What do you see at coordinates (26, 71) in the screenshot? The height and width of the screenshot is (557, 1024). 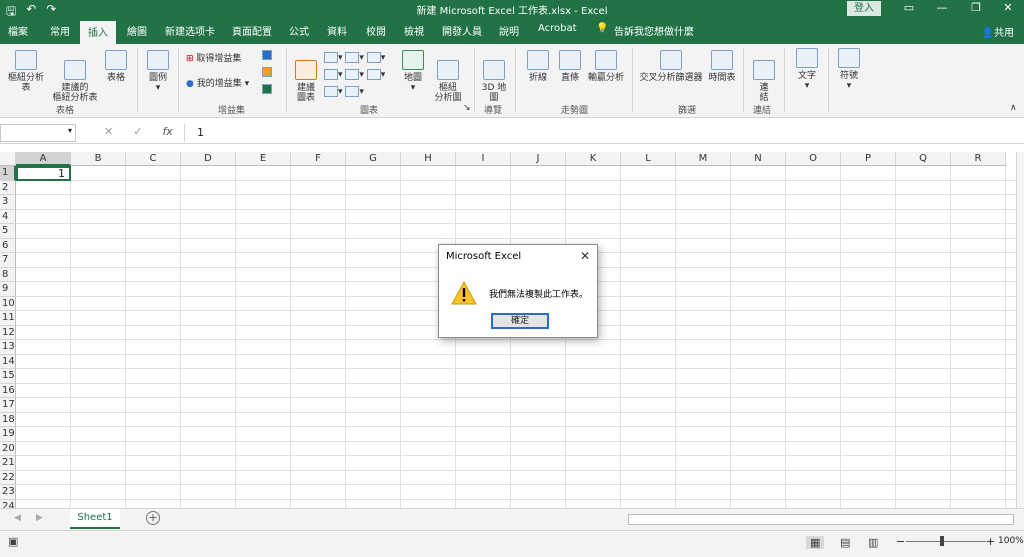 I see `pivot-table-button: 樞紐分析表` at bounding box center [26, 71].